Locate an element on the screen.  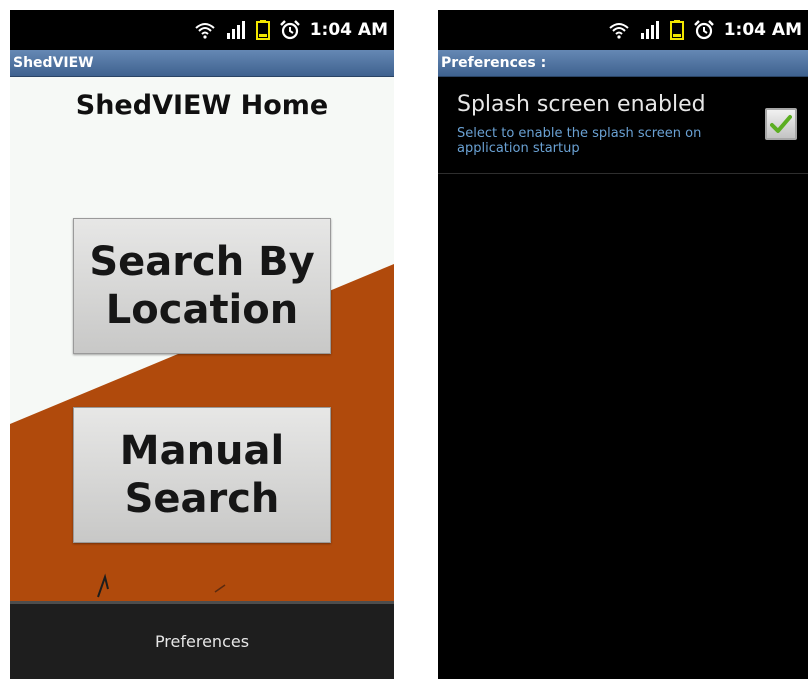
search-by-location-label: Search By Location is located at coordinates (202, 286).